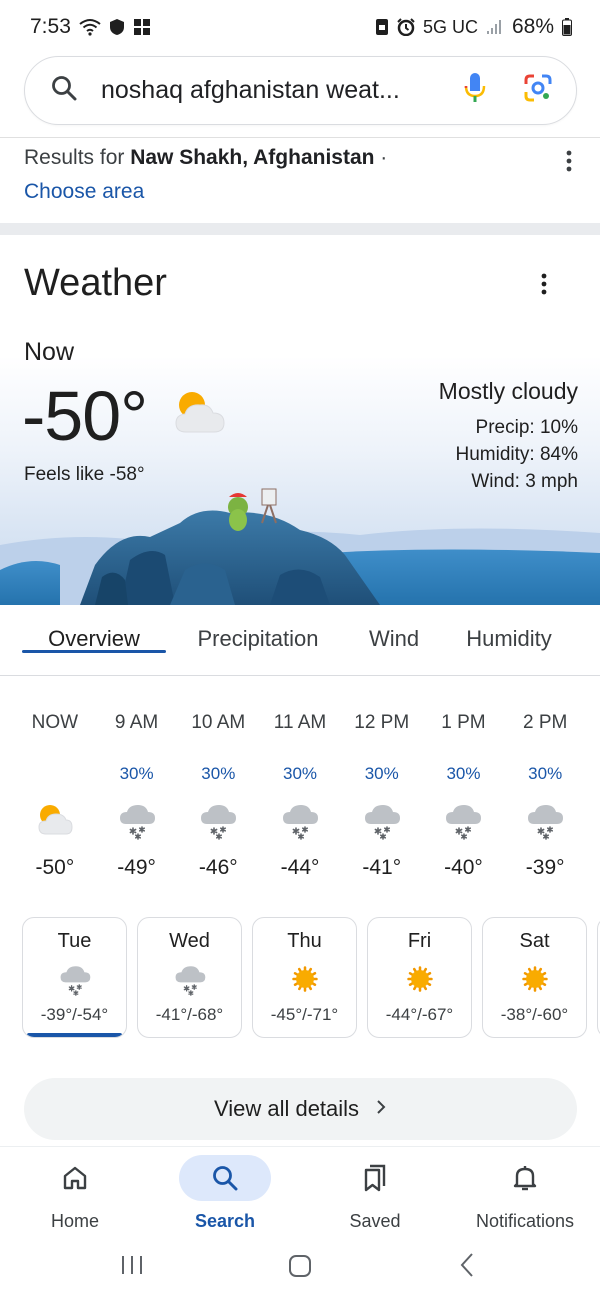 The image size is (600, 1300). I want to click on network-type: 5G UC, so click(450, 26).